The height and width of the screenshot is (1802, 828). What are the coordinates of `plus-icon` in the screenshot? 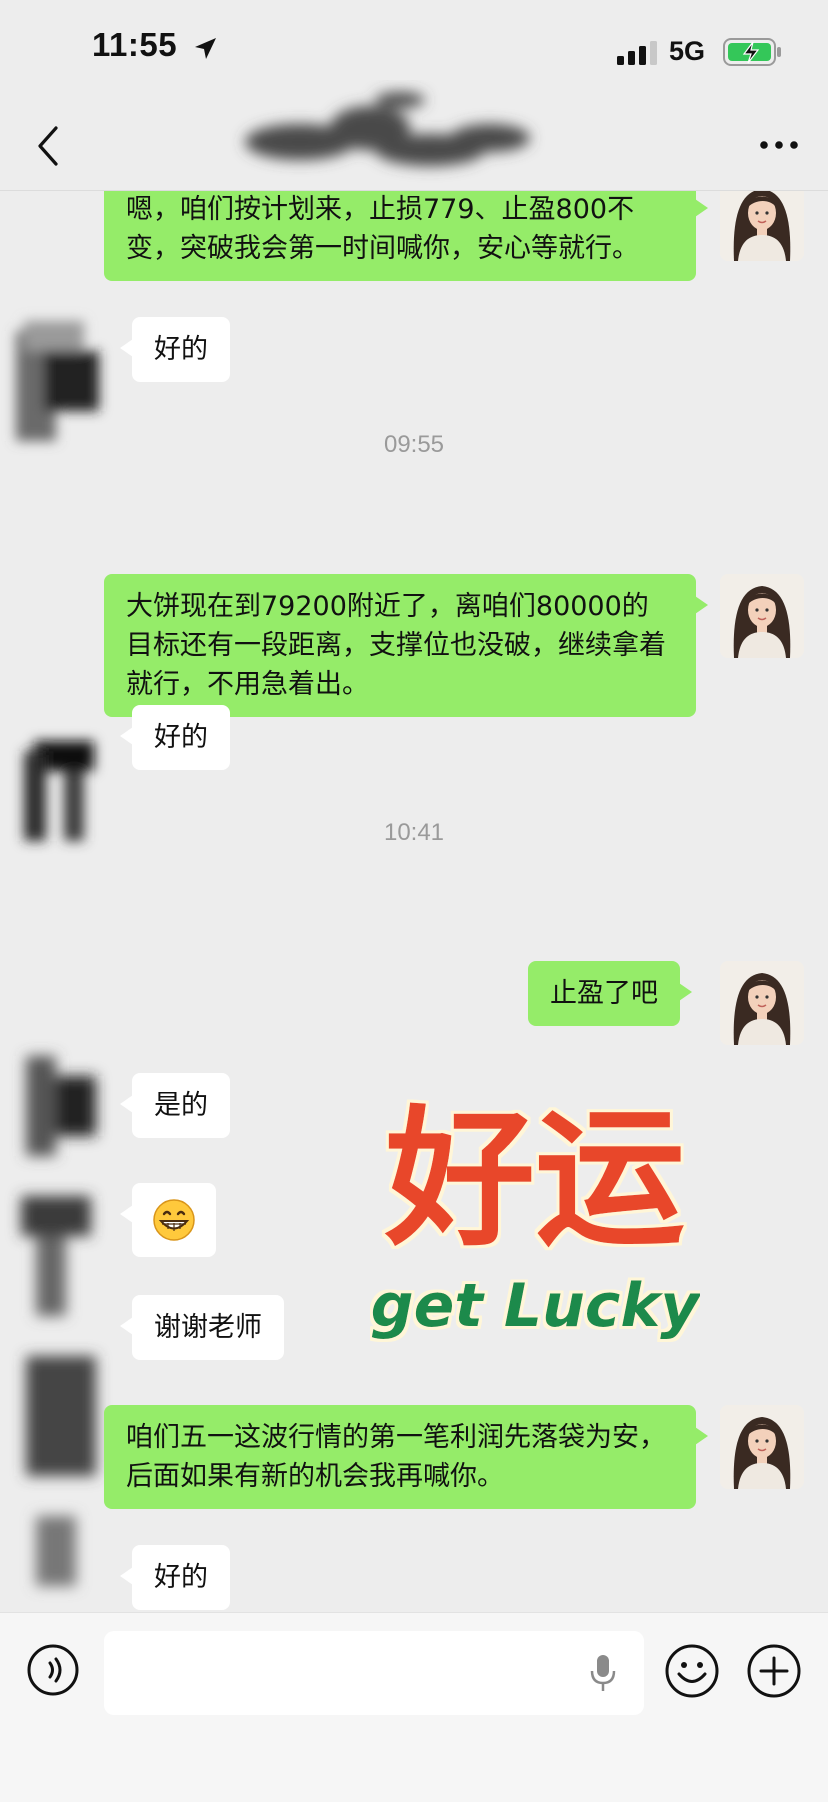 It's located at (774, 1671).